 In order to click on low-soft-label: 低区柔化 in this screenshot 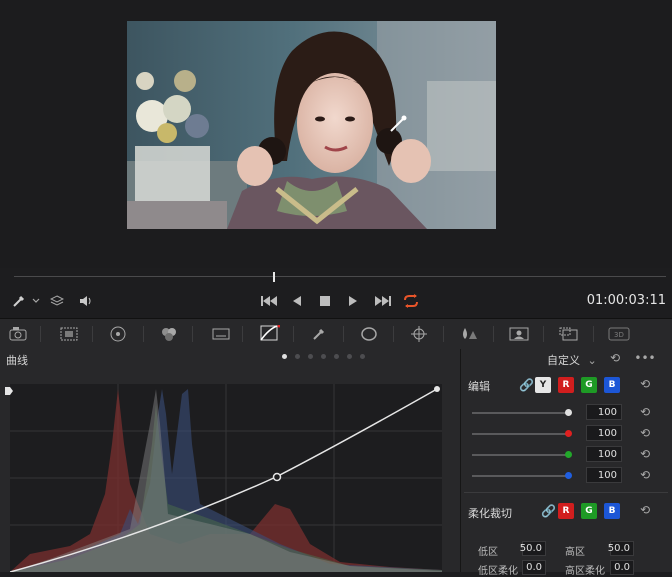, I will do `click(498, 571)`.